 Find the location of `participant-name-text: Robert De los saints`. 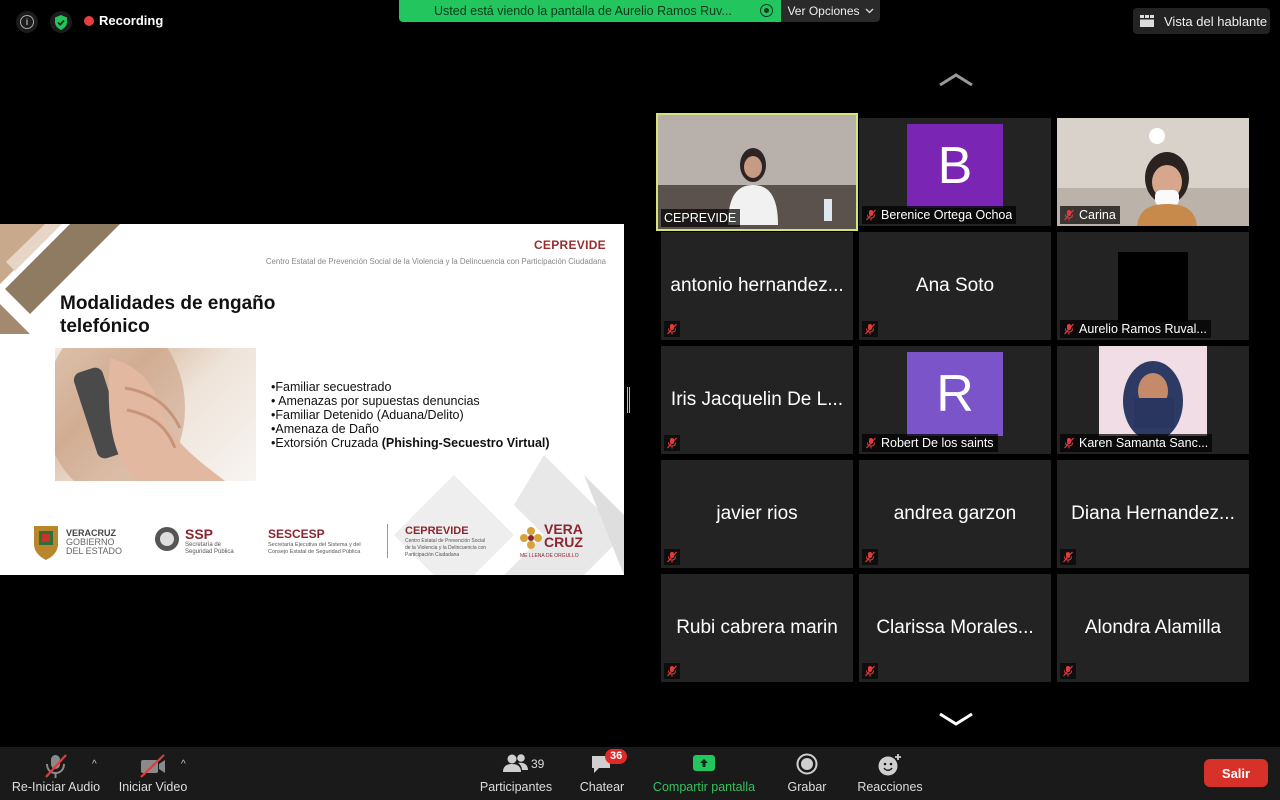

participant-name-text: Robert De los saints is located at coordinates (937, 443).